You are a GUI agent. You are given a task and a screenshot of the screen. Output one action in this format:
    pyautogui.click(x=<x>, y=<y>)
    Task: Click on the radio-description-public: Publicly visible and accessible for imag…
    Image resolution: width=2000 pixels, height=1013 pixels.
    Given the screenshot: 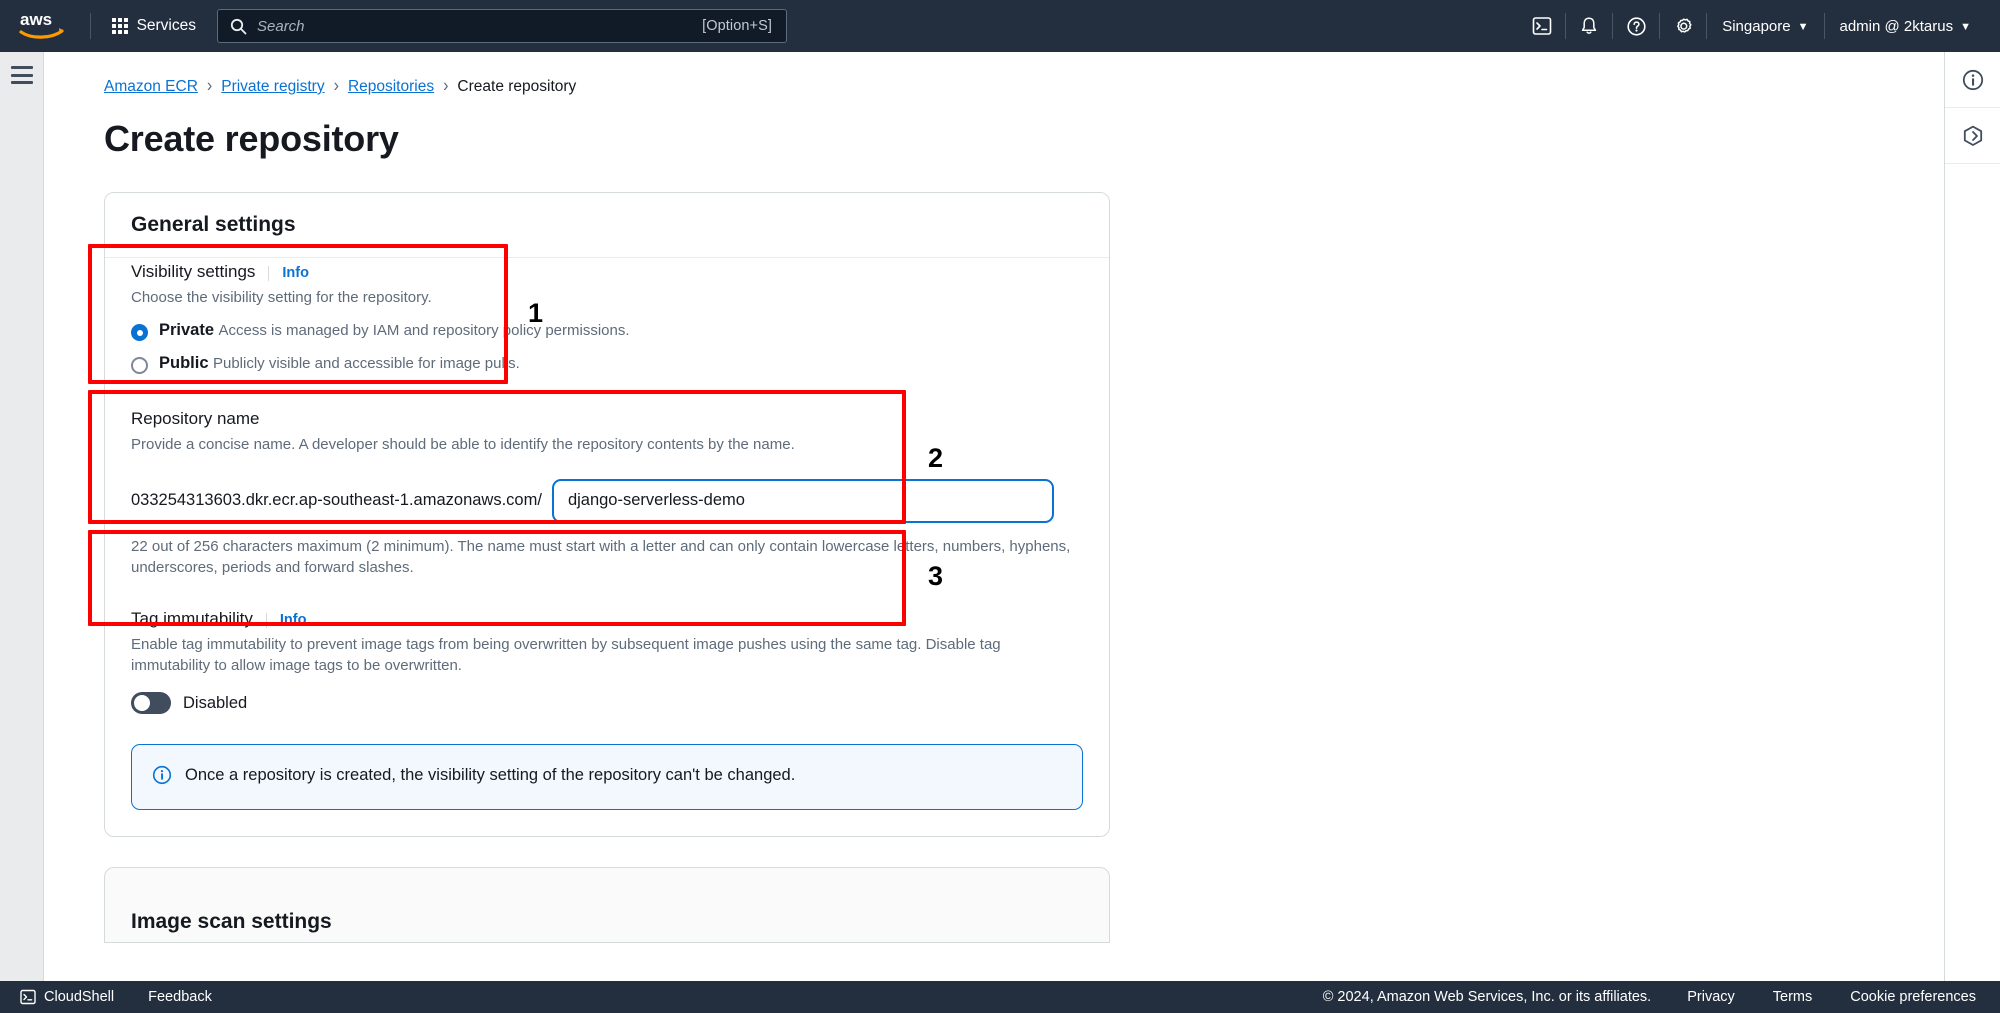 What is the action you would take?
    pyautogui.click(x=366, y=364)
    